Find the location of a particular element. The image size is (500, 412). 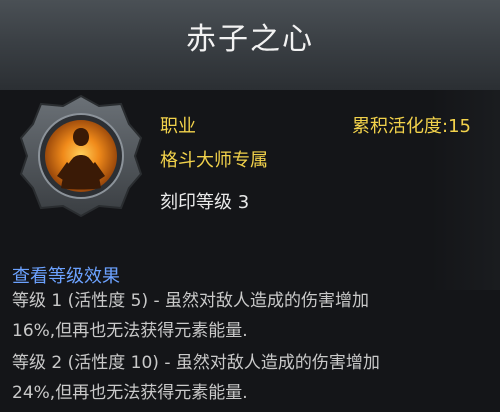

class-label: 职业 is located at coordinates (178, 126).